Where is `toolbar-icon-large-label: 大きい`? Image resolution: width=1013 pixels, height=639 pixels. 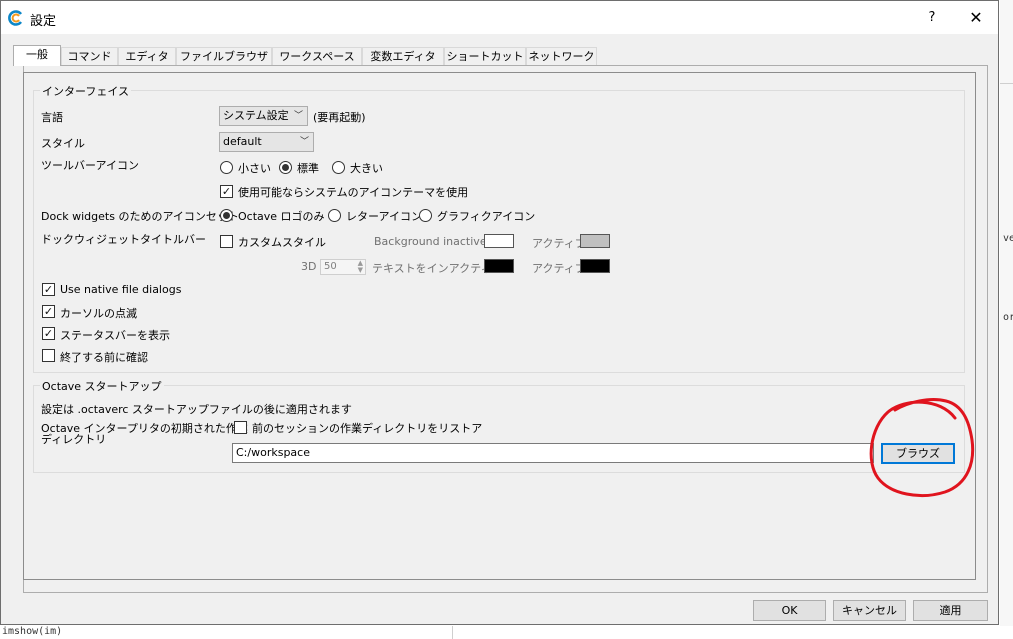
toolbar-icon-large-label: 大きい is located at coordinates (366, 168).